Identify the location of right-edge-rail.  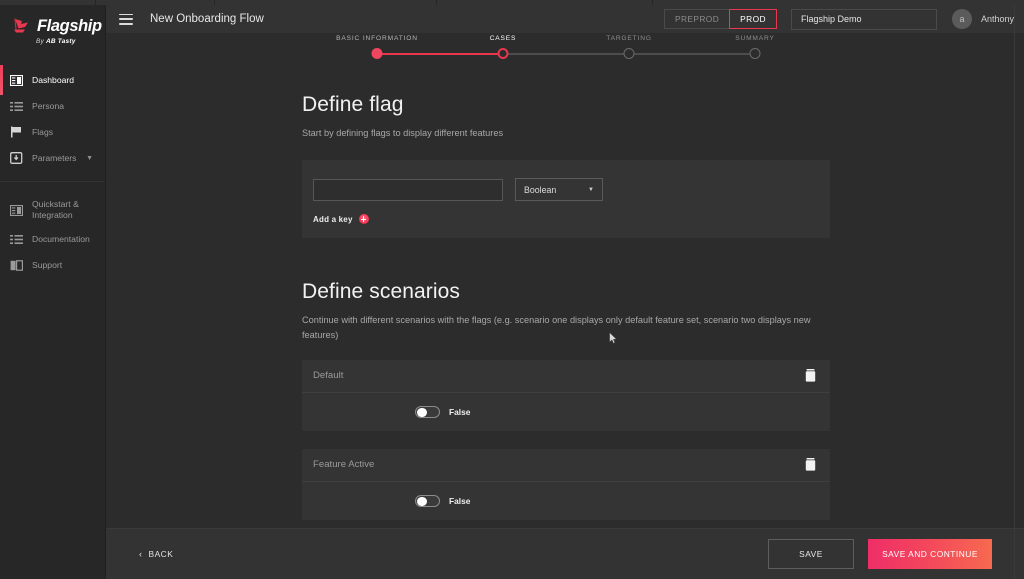
(1014, 292).